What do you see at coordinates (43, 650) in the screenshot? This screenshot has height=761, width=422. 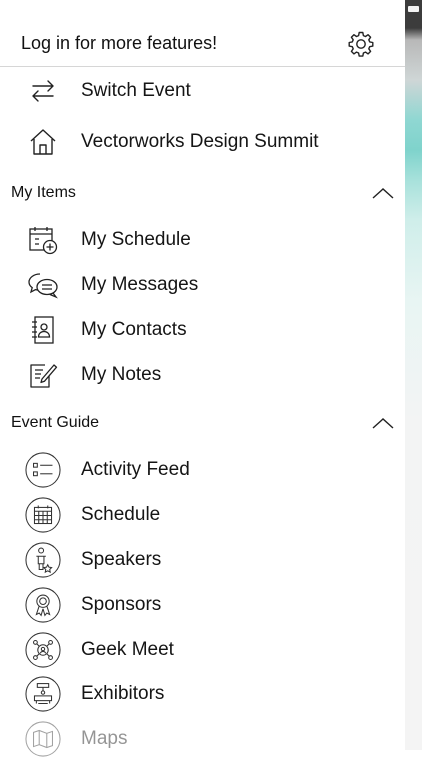 I see `network-people-icon` at bounding box center [43, 650].